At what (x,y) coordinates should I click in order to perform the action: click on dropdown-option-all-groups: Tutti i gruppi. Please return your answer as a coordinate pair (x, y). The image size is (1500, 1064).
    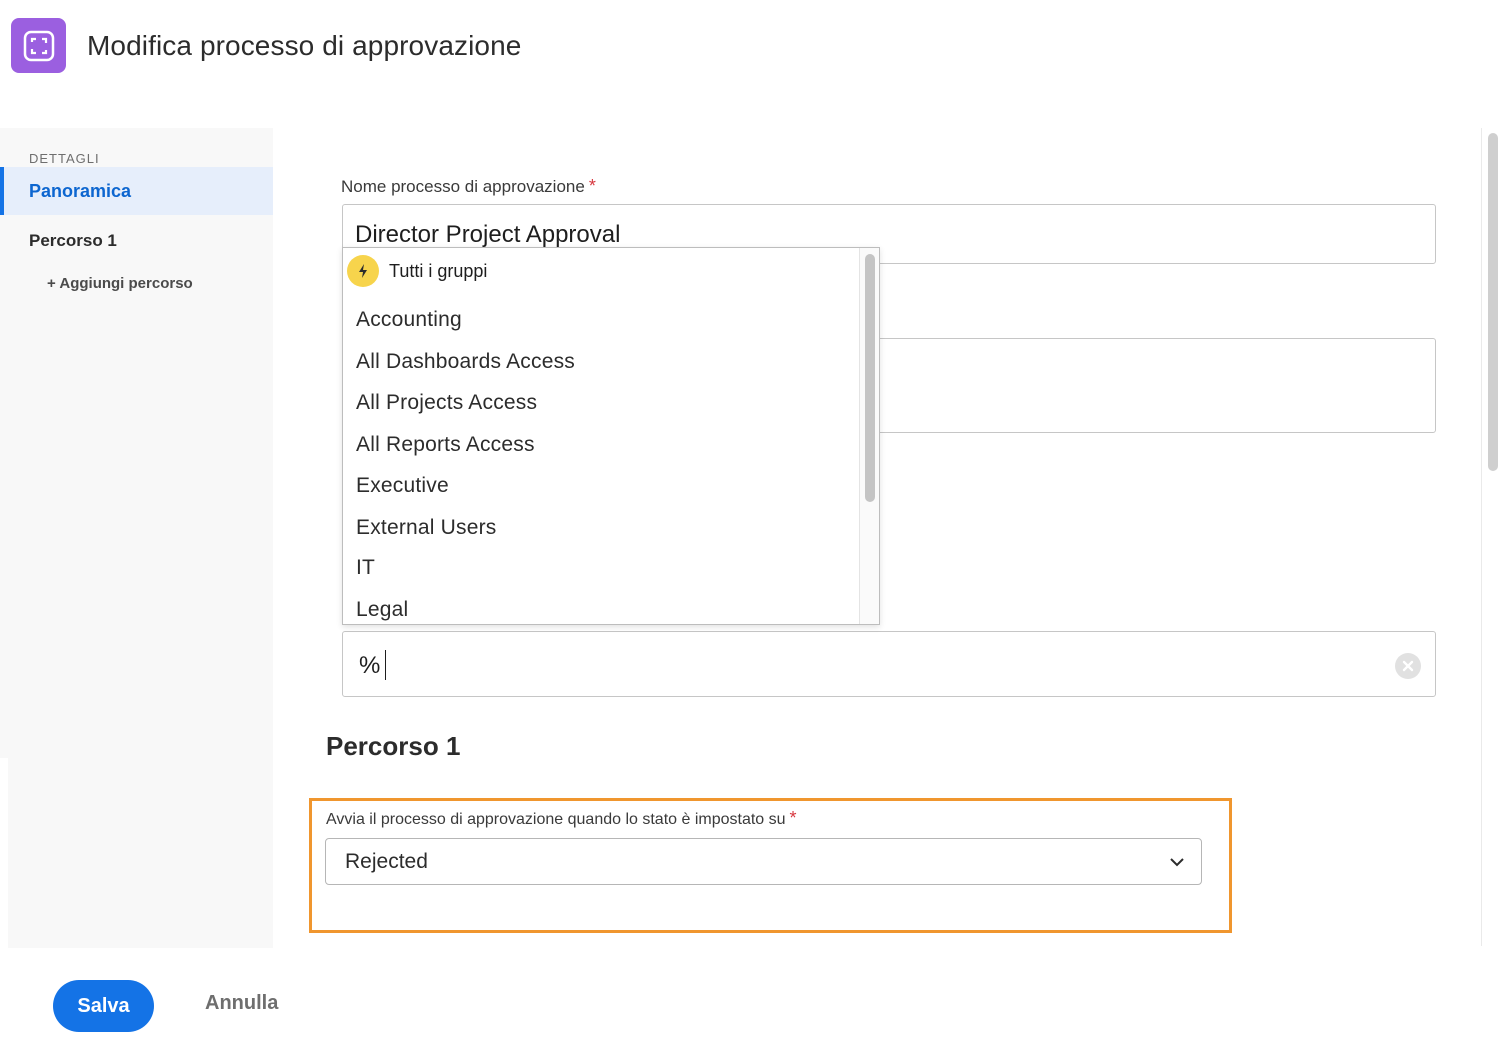
    Looking at the image, I should click on (417, 271).